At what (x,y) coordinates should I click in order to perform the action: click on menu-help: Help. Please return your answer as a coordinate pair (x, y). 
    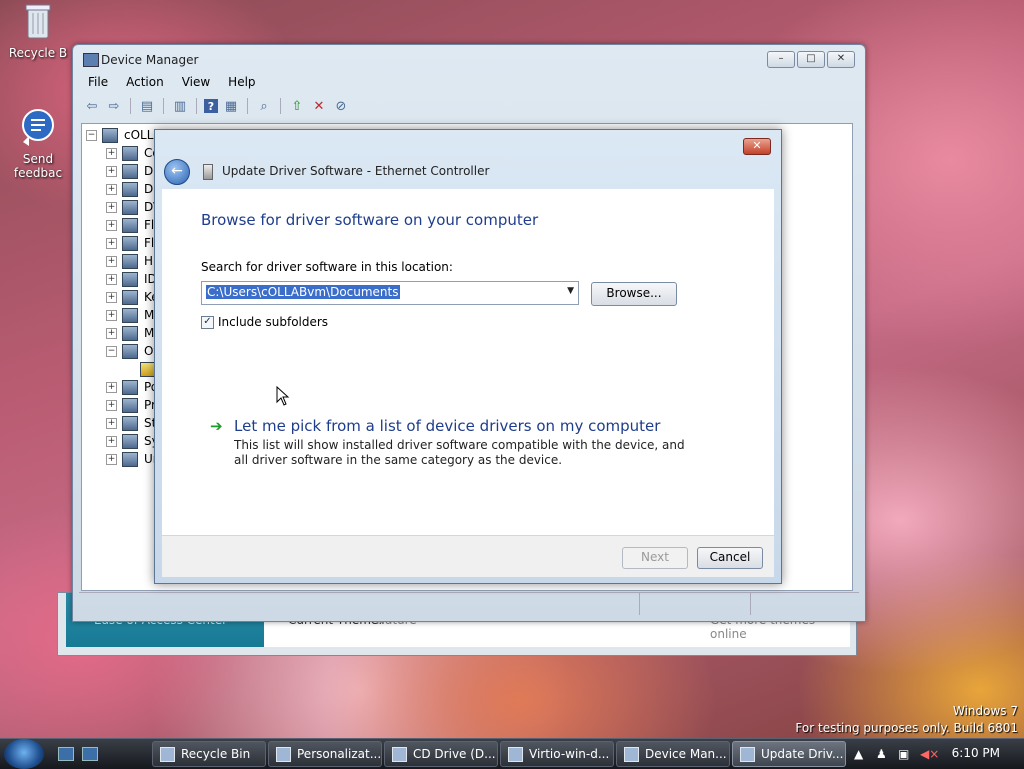
    Looking at the image, I should click on (241, 83).